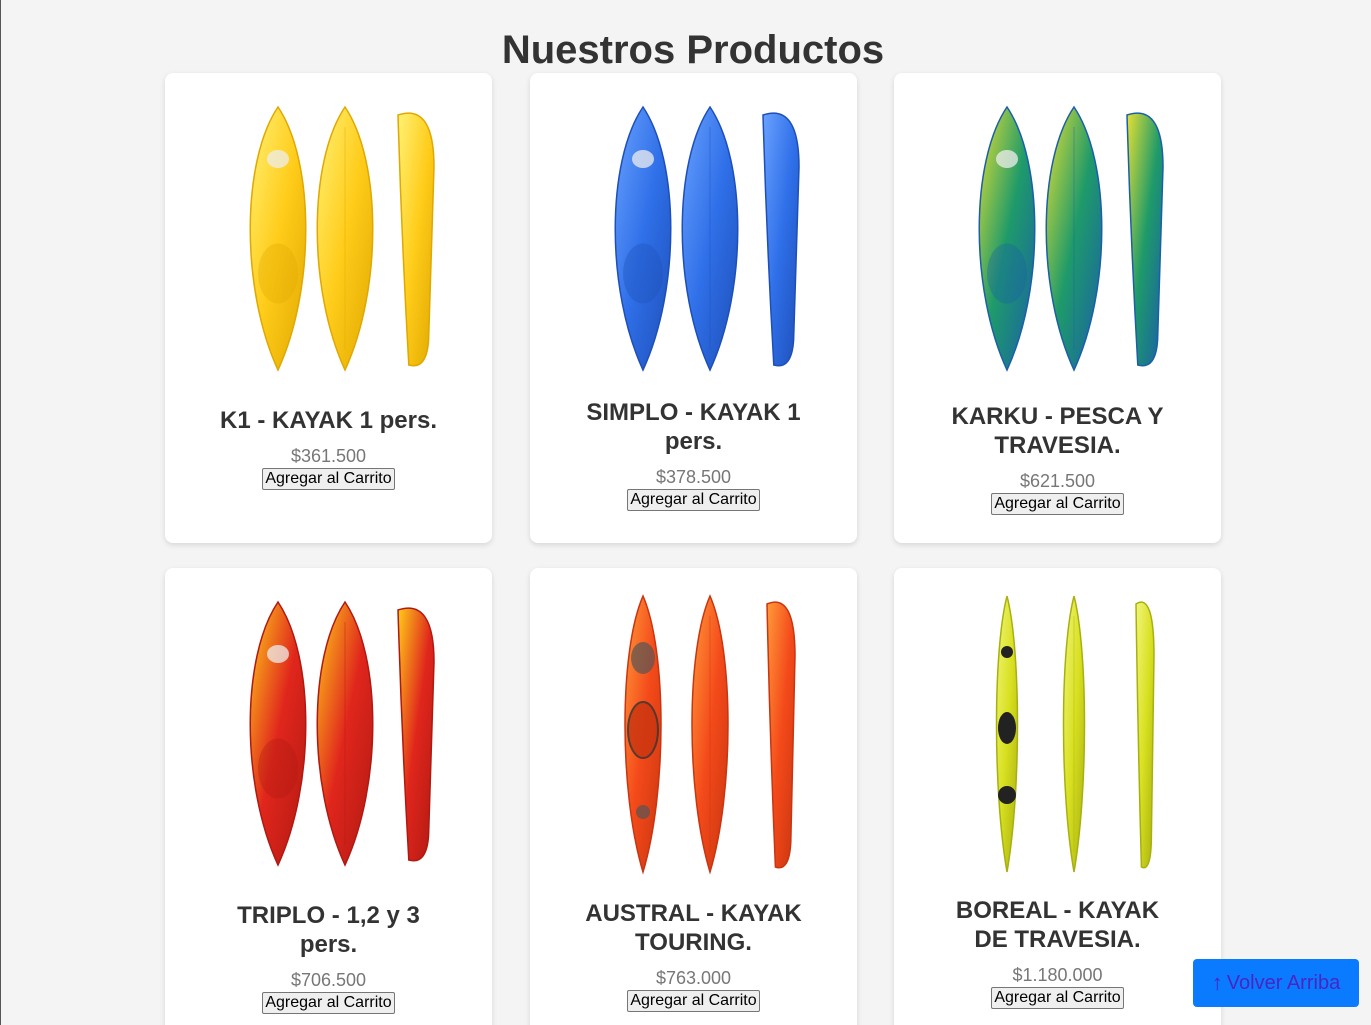 The height and width of the screenshot is (1025, 1371). What do you see at coordinates (693, 928) in the screenshot?
I see `product-name: AUSTRAL - KAYAK TOURING.` at bounding box center [693, 928].